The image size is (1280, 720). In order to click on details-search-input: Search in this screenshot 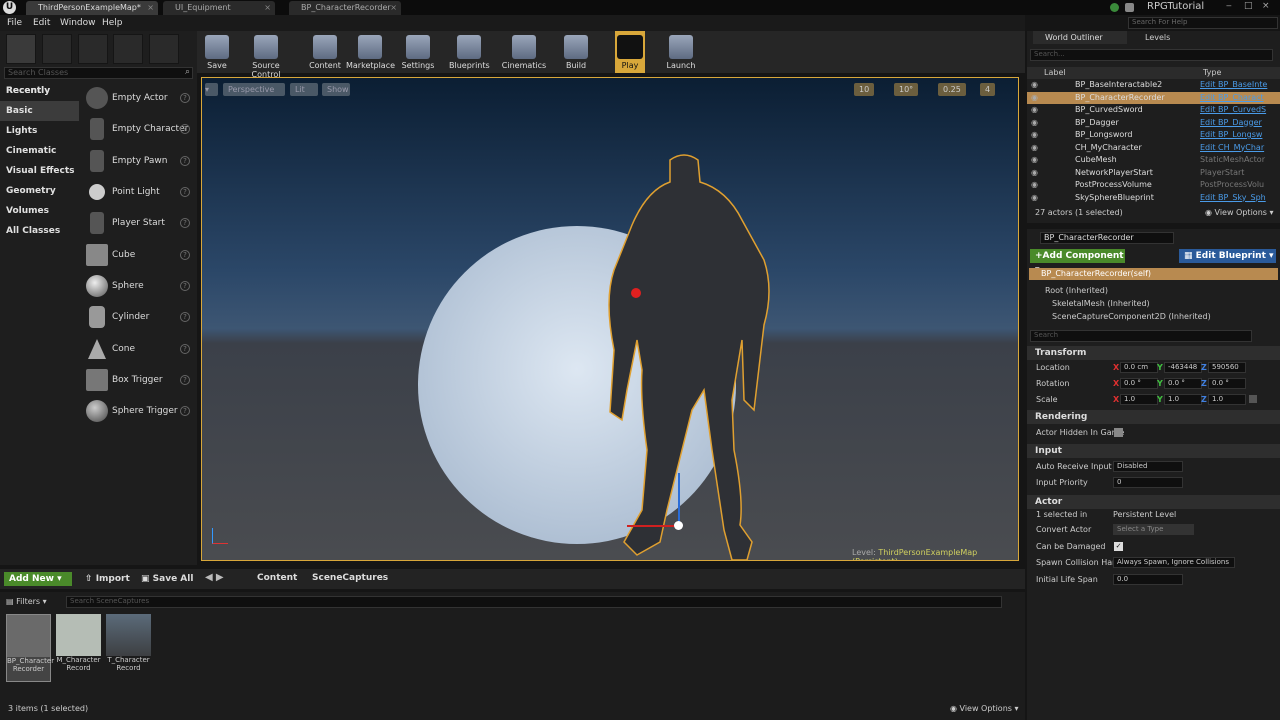, I will do `click(1141, 336)`.